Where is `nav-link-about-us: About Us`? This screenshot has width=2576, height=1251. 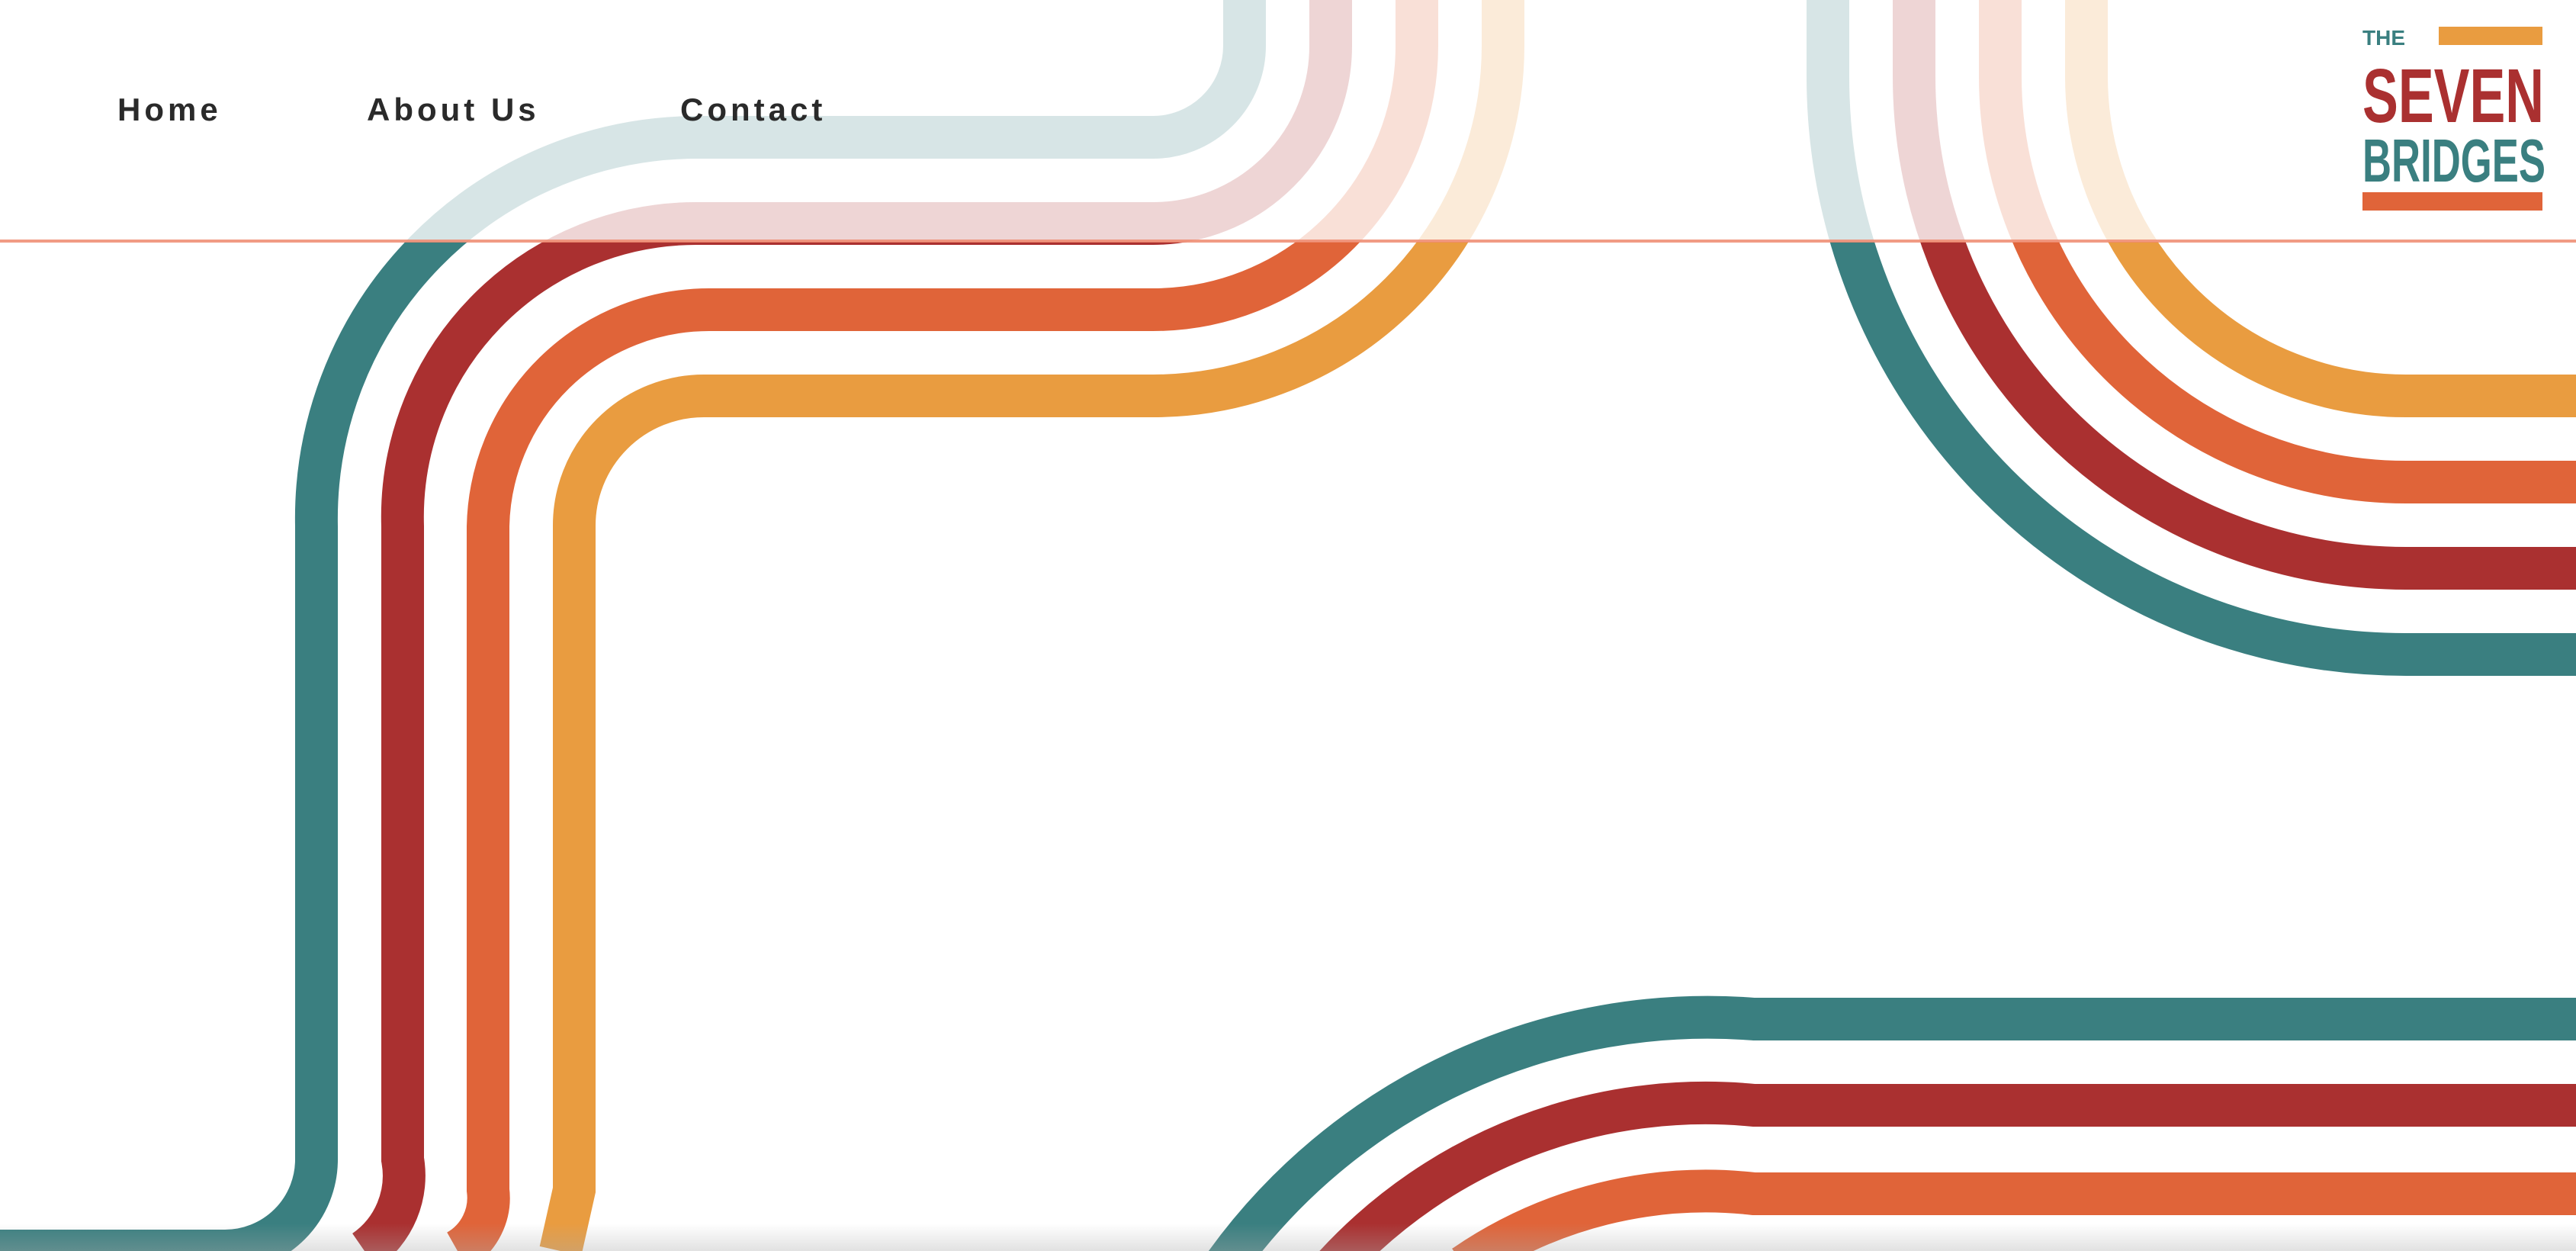
nav-link-about-us: About Us is located at coordinates (453, 110).